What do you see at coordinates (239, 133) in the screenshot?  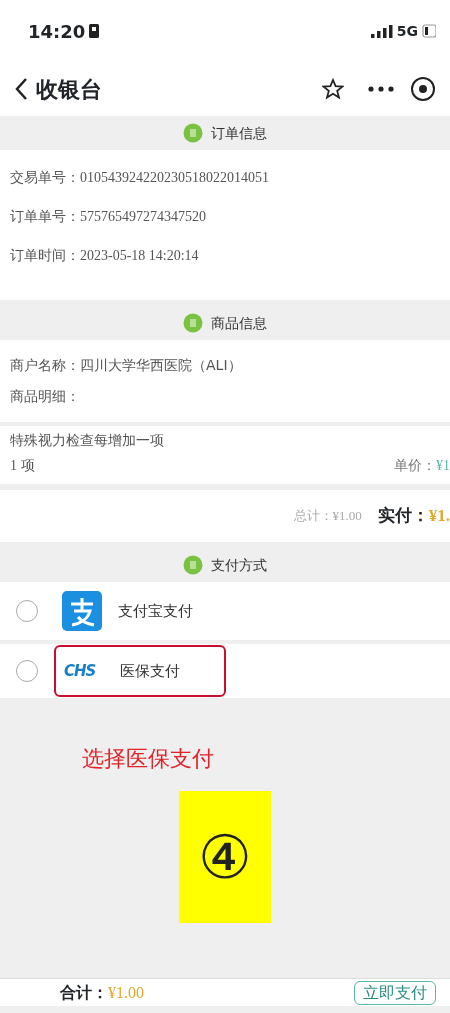 I see `section-title: 订单信息` at bounding box center [239, 133].